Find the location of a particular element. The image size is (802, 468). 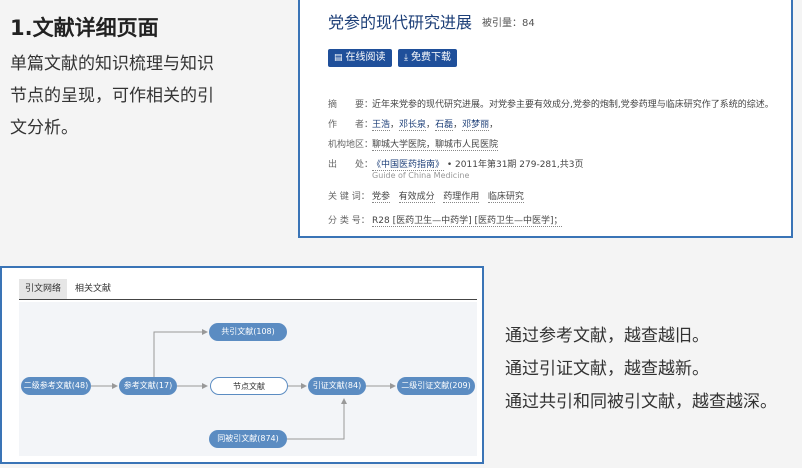

tab-related-docs: 相关文献 is located at coordinates (93, 289).